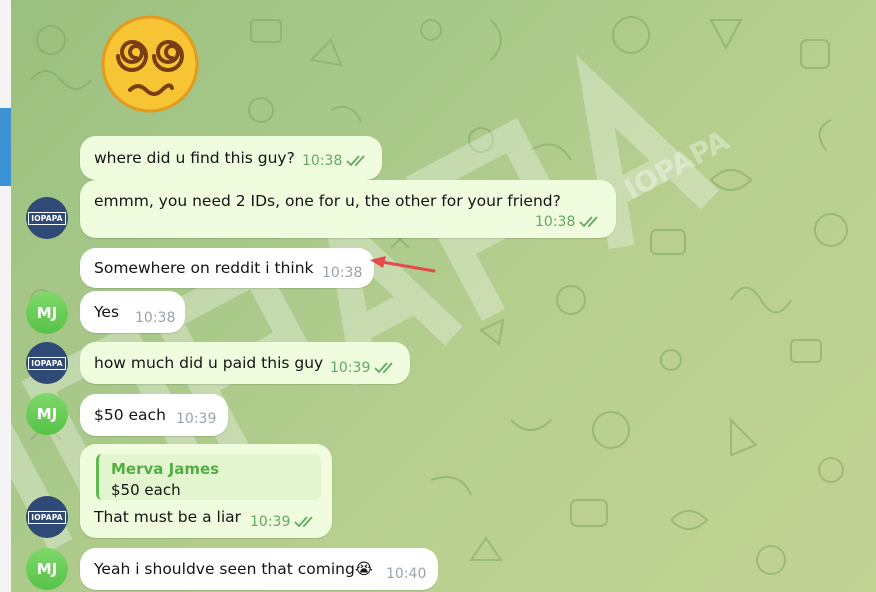 Image resolution: width=876 pixels, height=592 pixels. I want to click on message-text: where did u find this guy?, so click(194, 158).